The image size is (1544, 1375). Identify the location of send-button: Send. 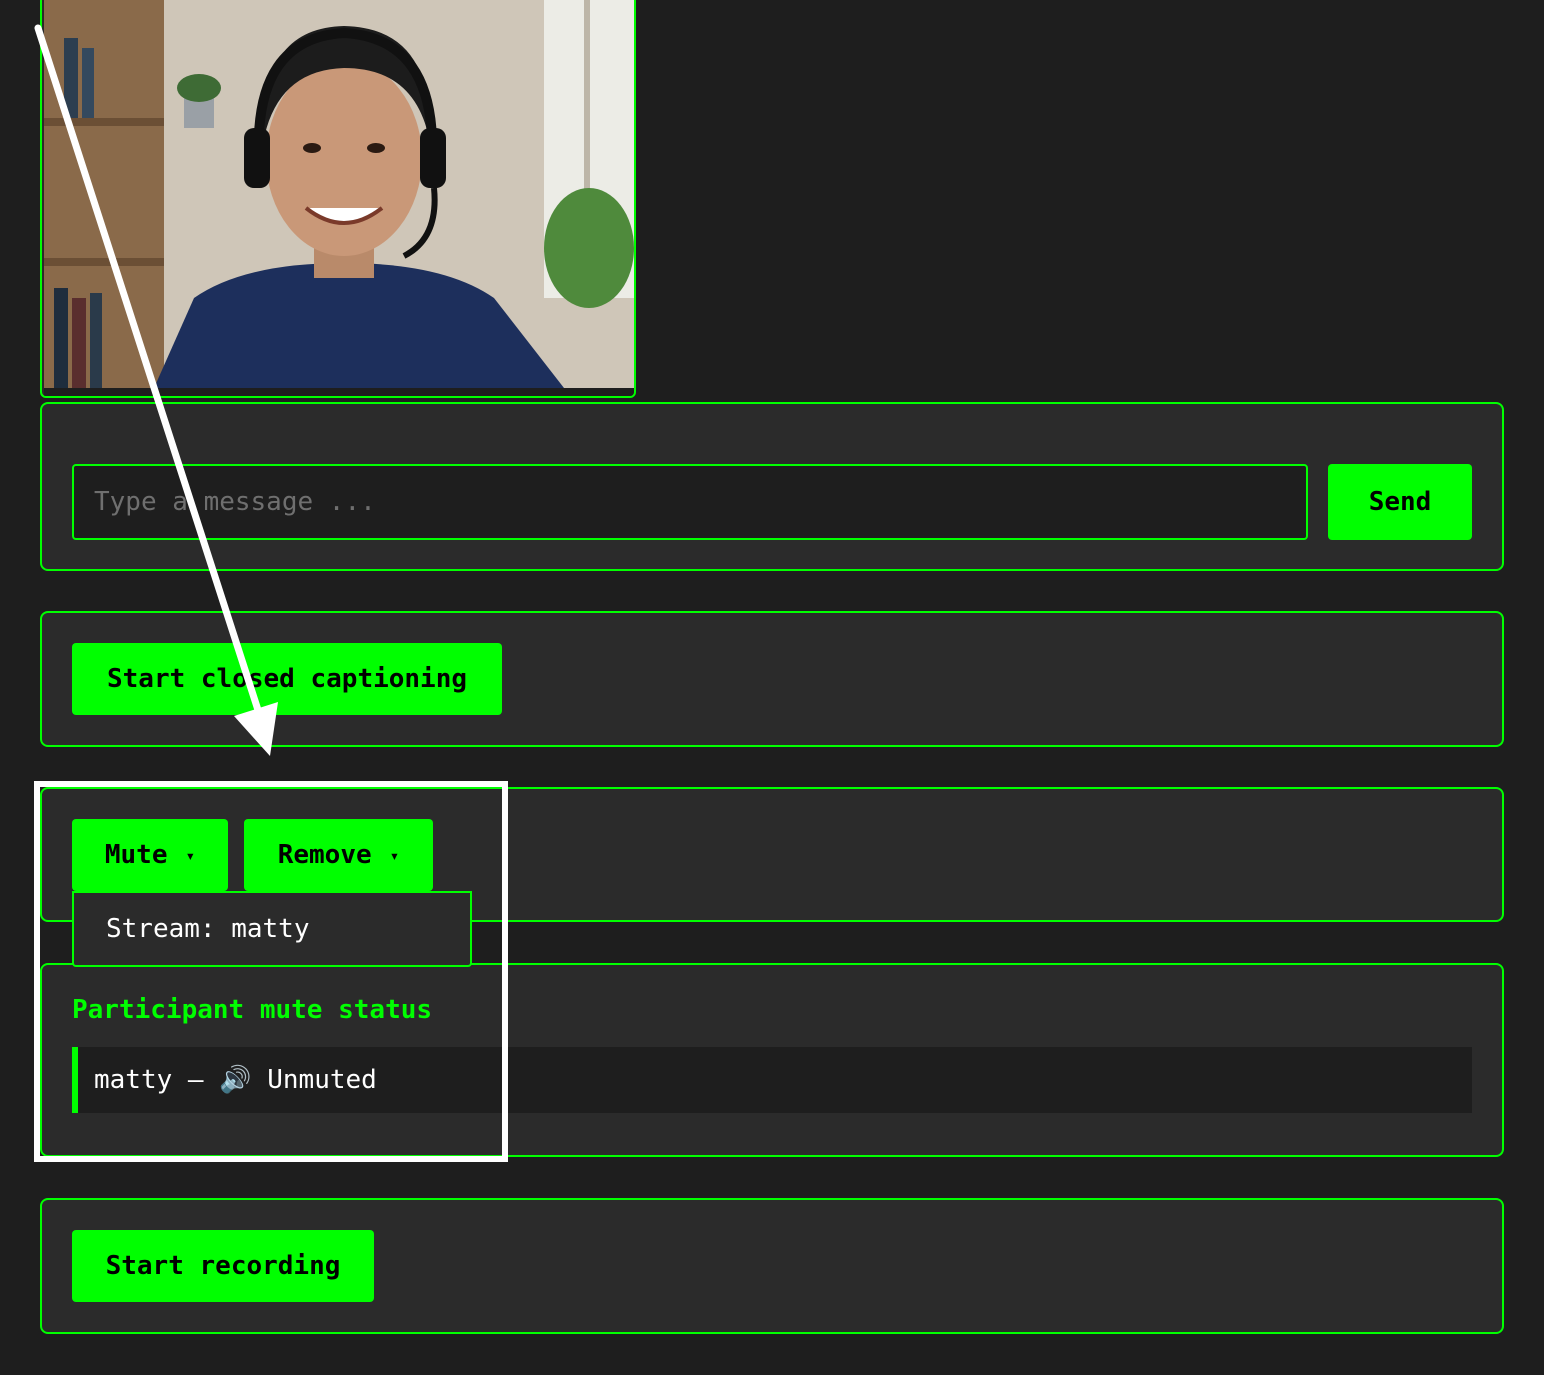
(1400, 502).